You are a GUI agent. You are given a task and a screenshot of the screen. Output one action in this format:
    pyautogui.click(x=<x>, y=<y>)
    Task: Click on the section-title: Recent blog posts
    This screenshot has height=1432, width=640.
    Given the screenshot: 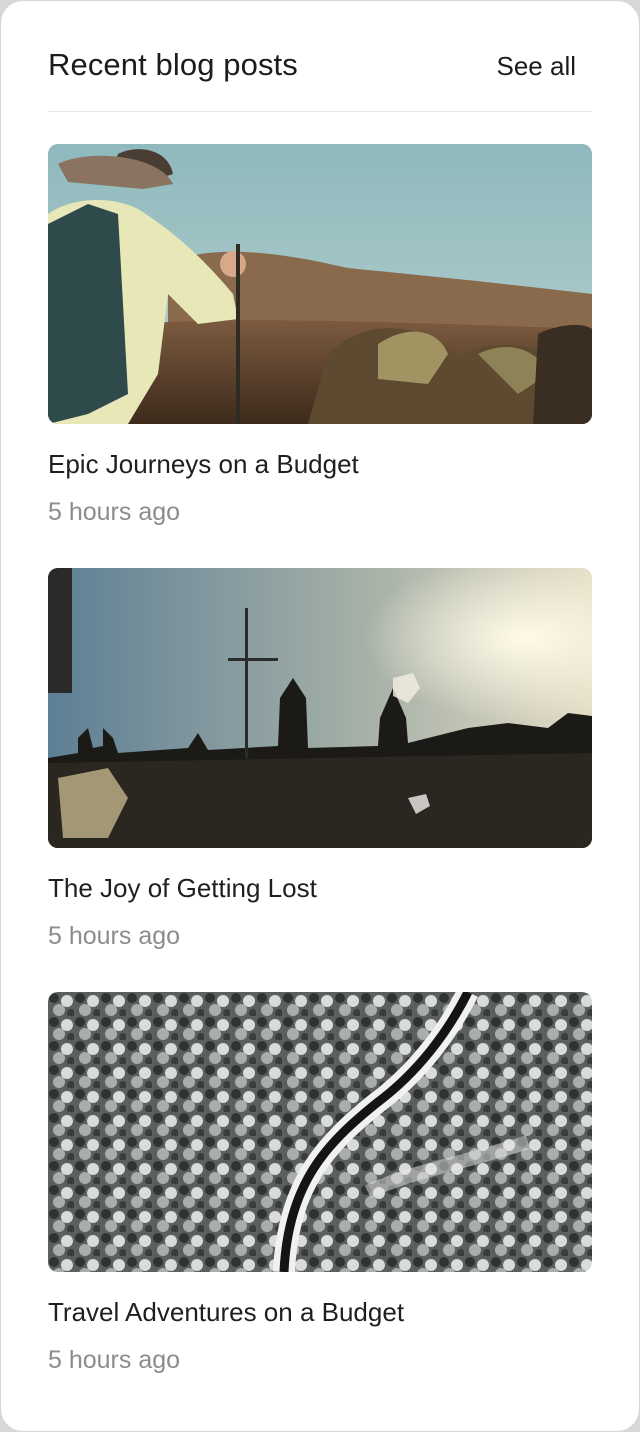 What is the action you would take?
    pyautogui.click(x=173, y=64)
    